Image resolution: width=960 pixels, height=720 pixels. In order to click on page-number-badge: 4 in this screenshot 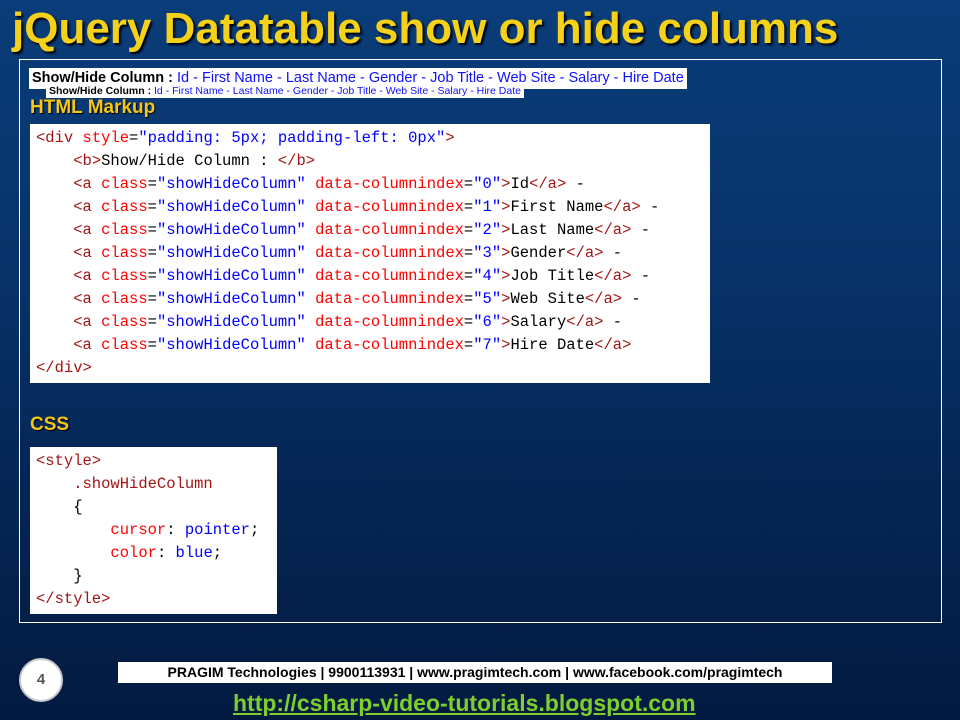, I will do `click(41, 680)`.